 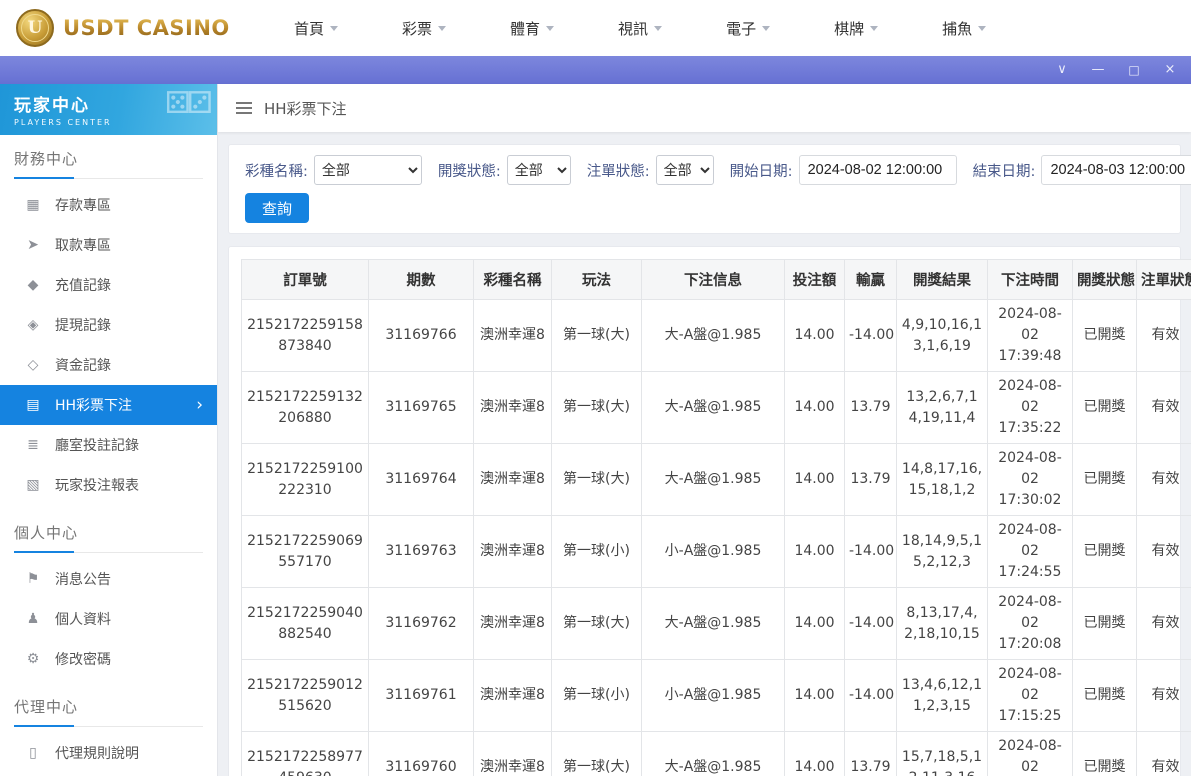 What do you see at coordinates (525, 28) in the screenshot?
I see `nav-item-label: 體育` at bounding box center [525, 28].